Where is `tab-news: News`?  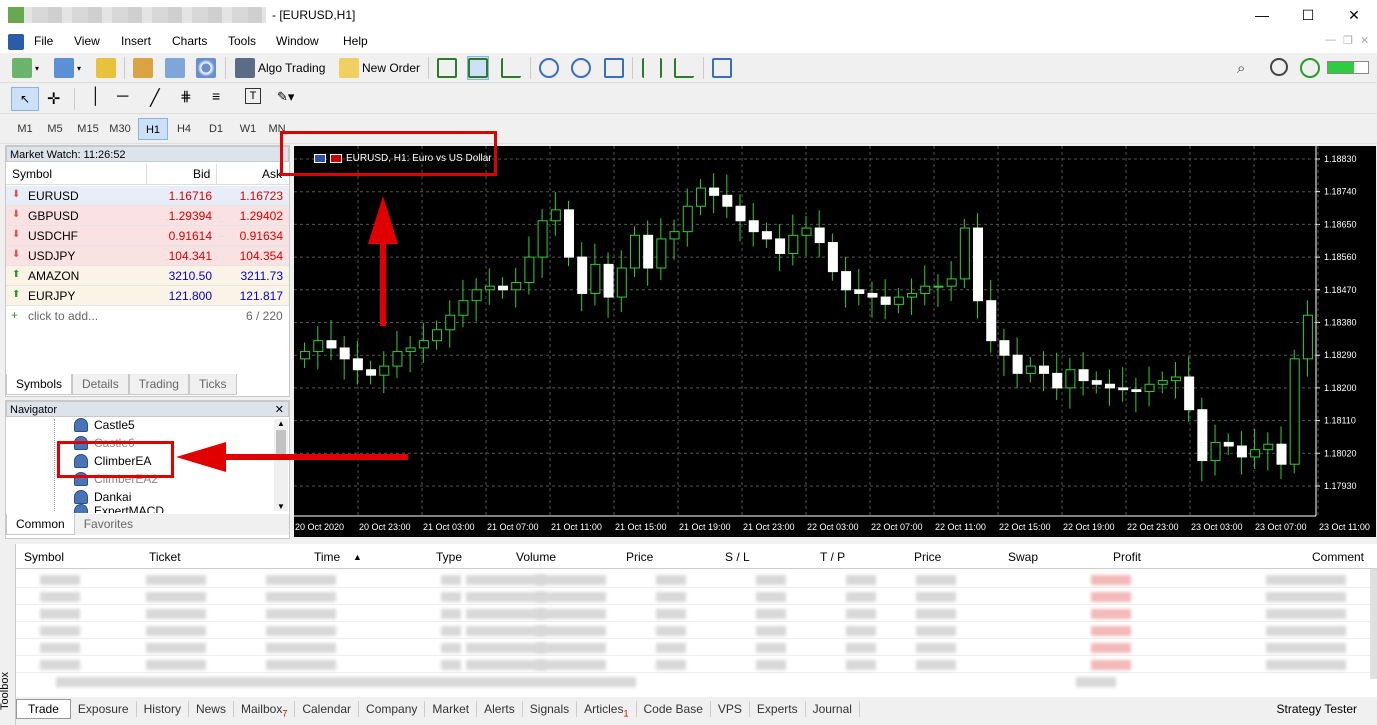
tab-news: News is located at coordinates (211, 709).